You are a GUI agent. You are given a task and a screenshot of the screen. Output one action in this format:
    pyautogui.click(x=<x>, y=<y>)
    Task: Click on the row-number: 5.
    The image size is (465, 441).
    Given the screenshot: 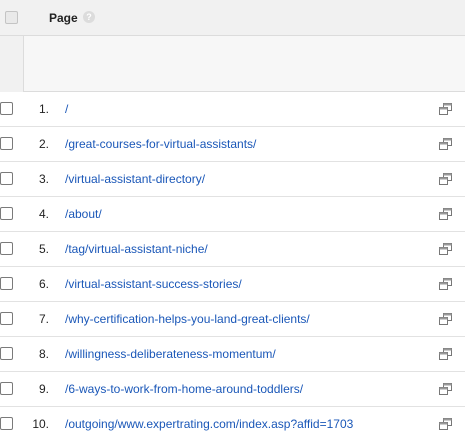 What is the action you would take?
    pyautogui.click(x=43, y=249)
    